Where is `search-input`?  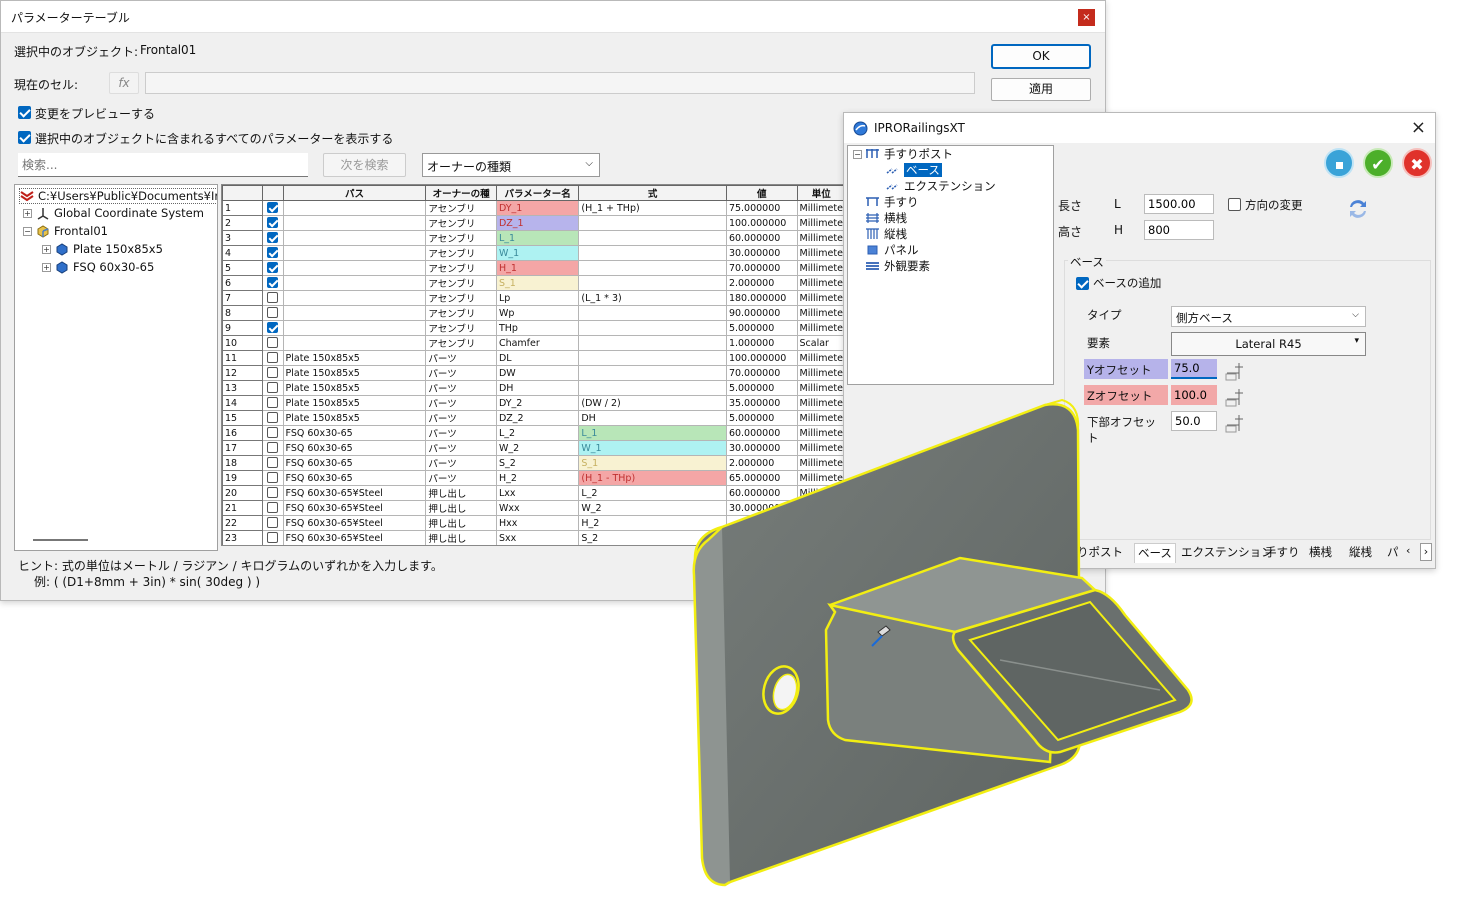
search-input is located at coordinates (163, 165).